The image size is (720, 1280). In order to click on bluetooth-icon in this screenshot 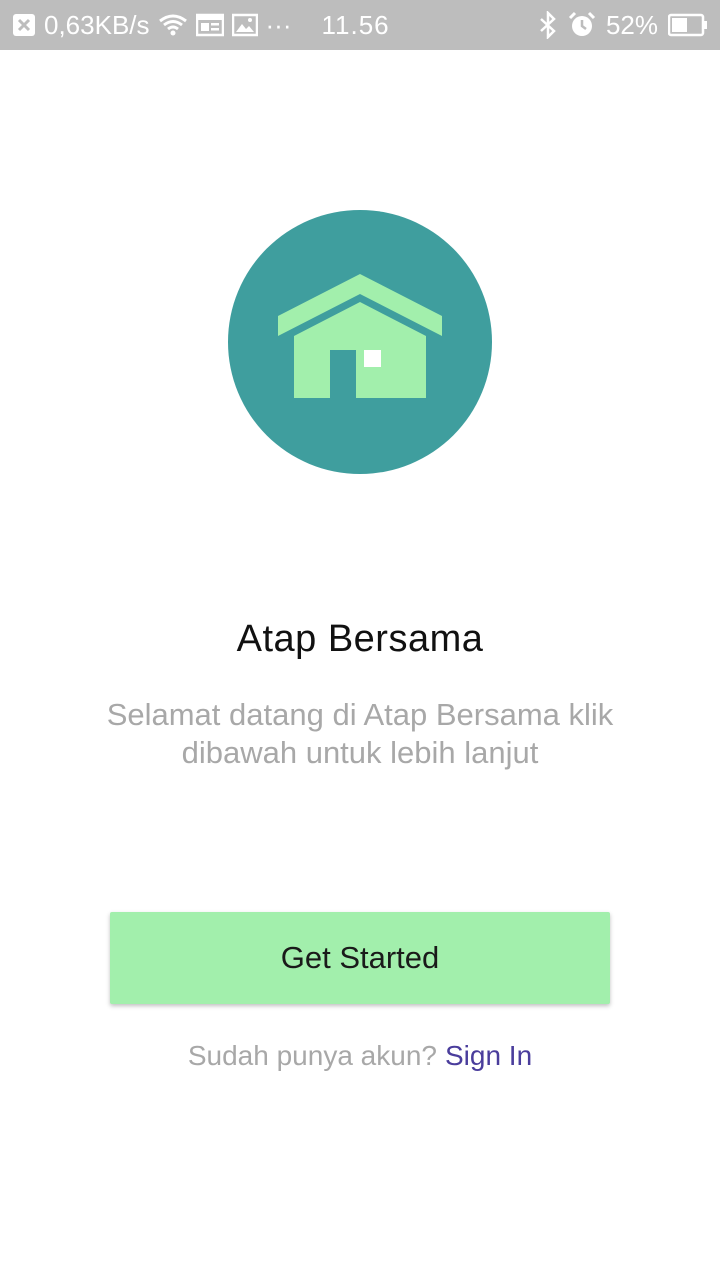, I will do `click(548, 25)`.